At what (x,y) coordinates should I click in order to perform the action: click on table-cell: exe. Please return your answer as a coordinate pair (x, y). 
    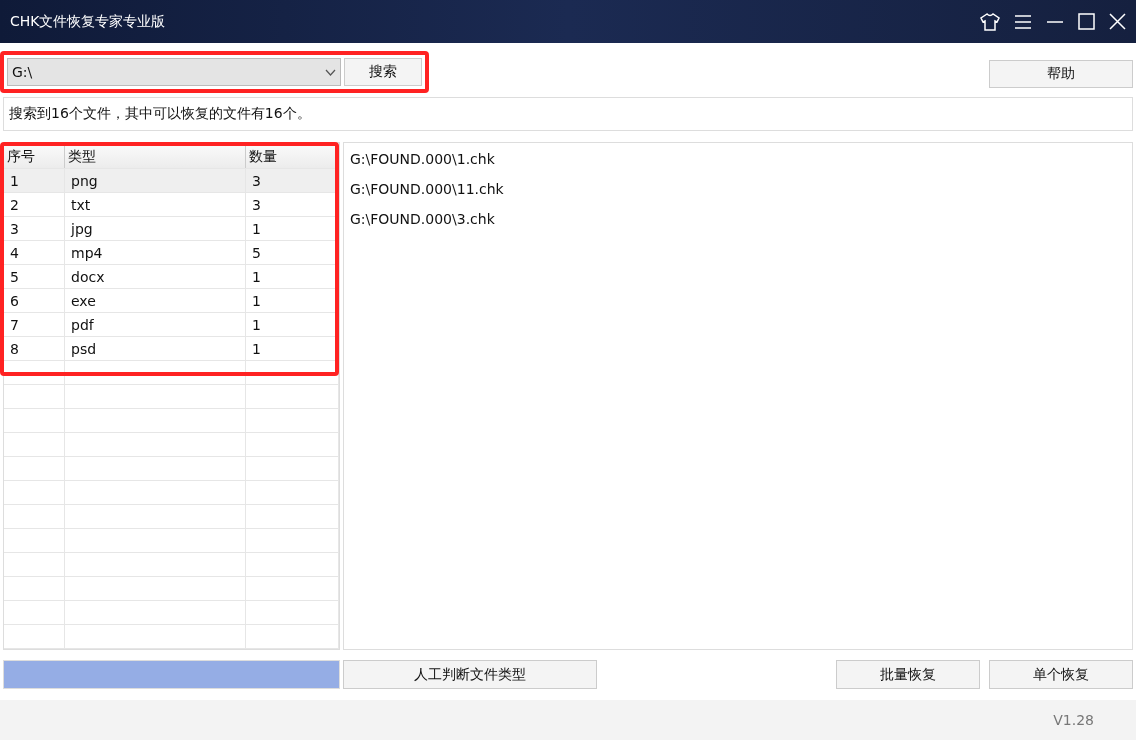
    Looking at the image, I should click on (155, 300).